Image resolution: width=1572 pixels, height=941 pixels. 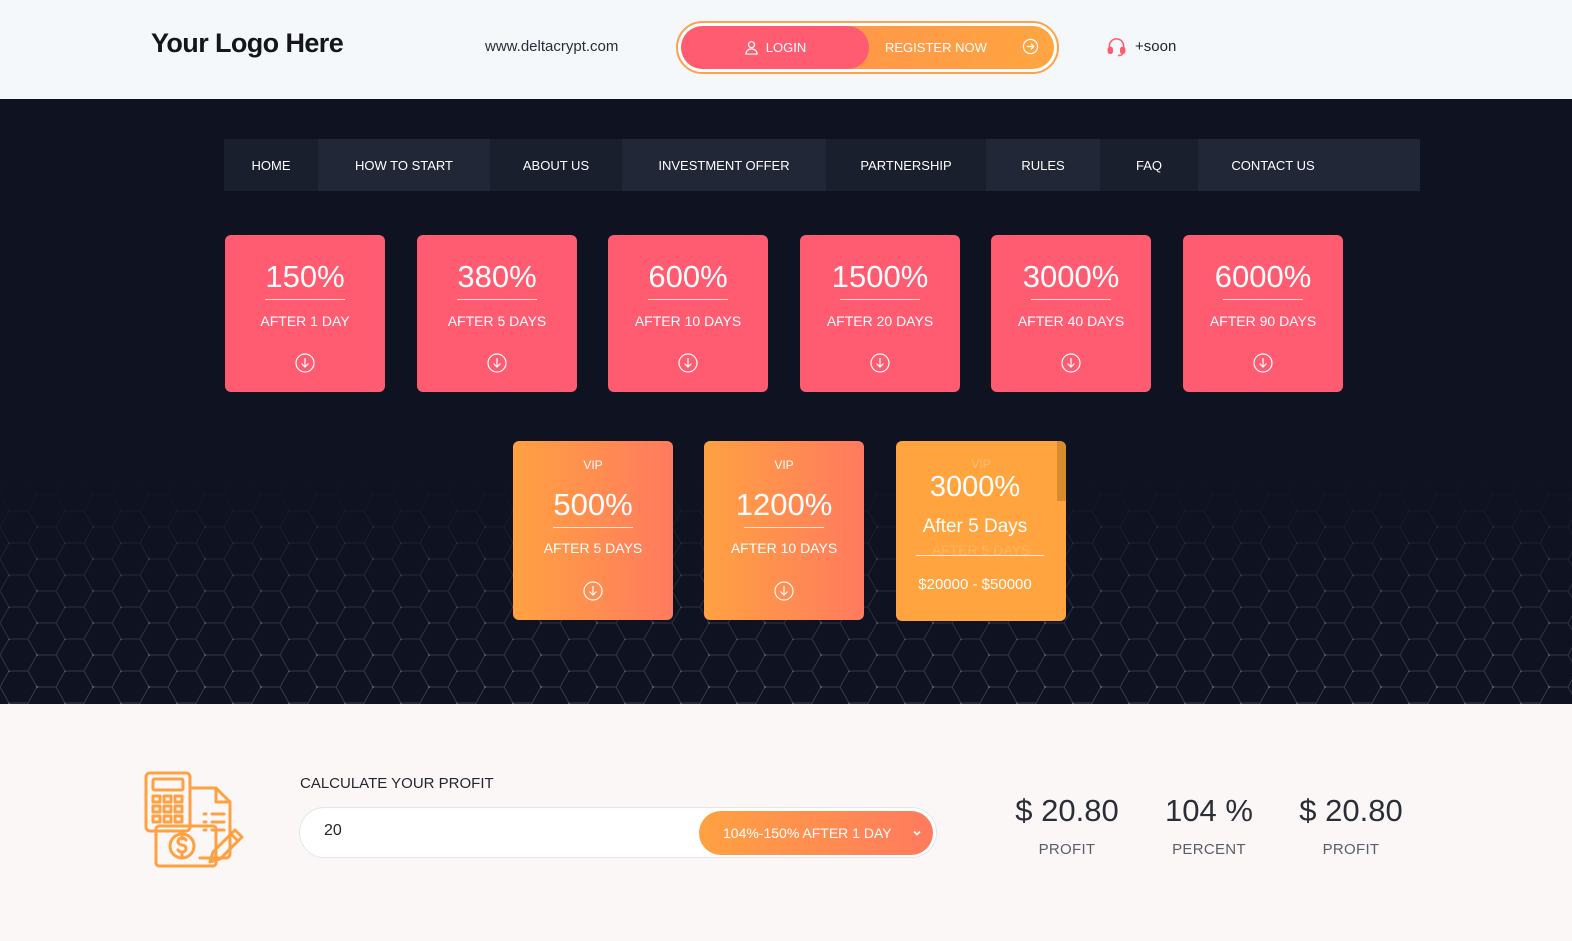 I want to click on support-label: +soon, so click(x=1156, y=46).